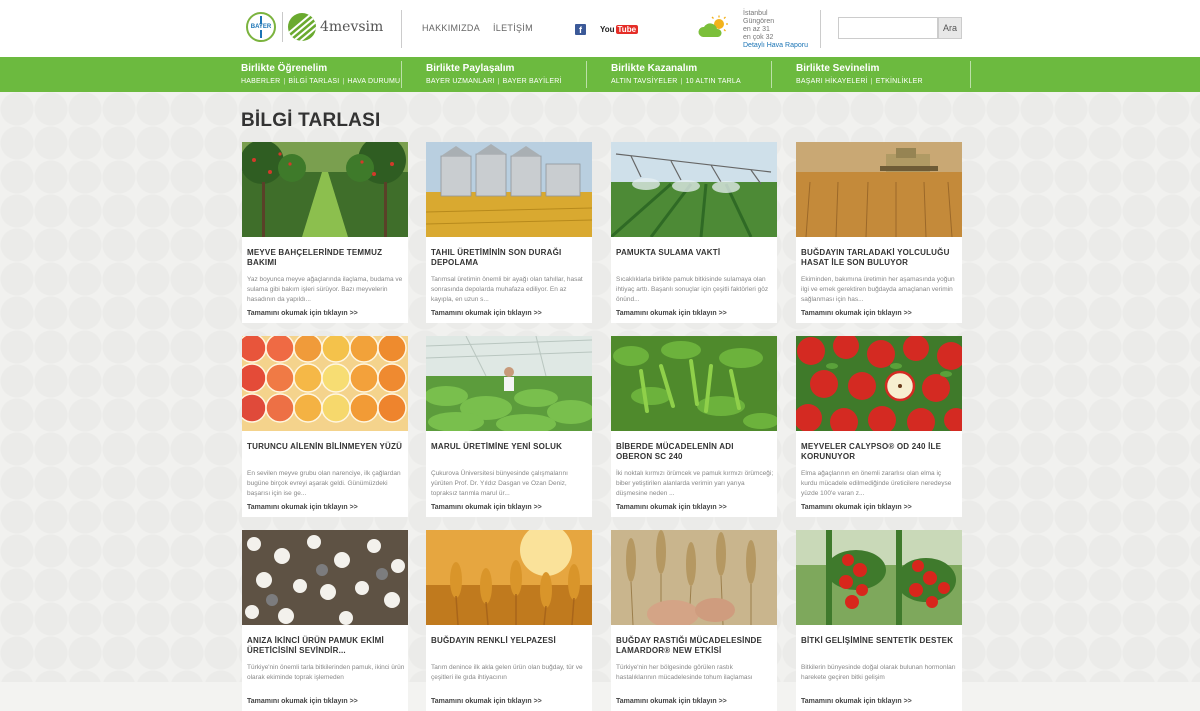 The height and width of the screenshot is (711, 1200). Describe the element at coordinates (879, 383) in the screenshot. I see `apples-image` at that location.